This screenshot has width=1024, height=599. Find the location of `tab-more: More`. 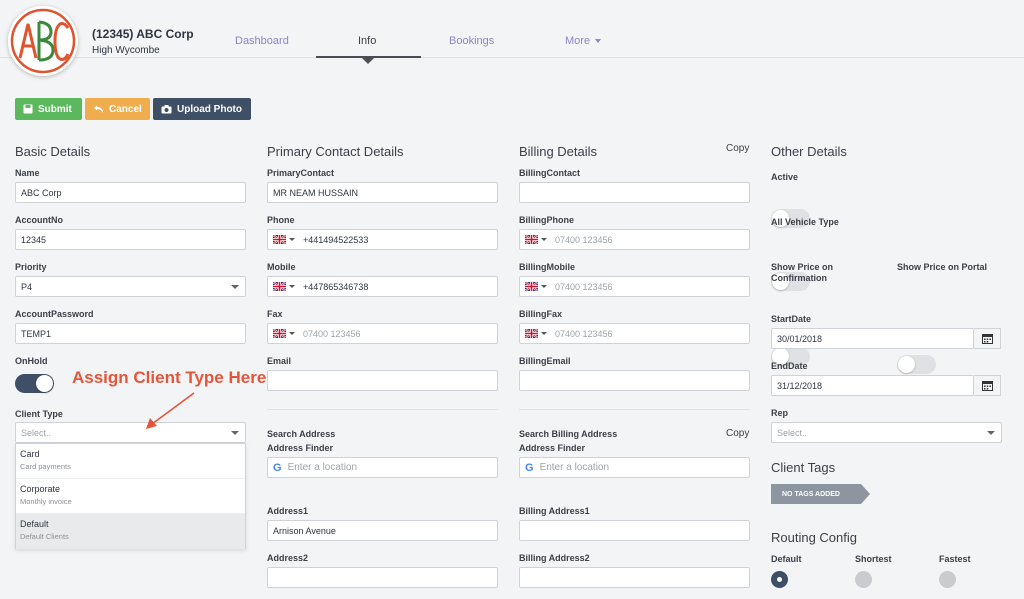

tab-more: More is located at coordinates (583, 41).